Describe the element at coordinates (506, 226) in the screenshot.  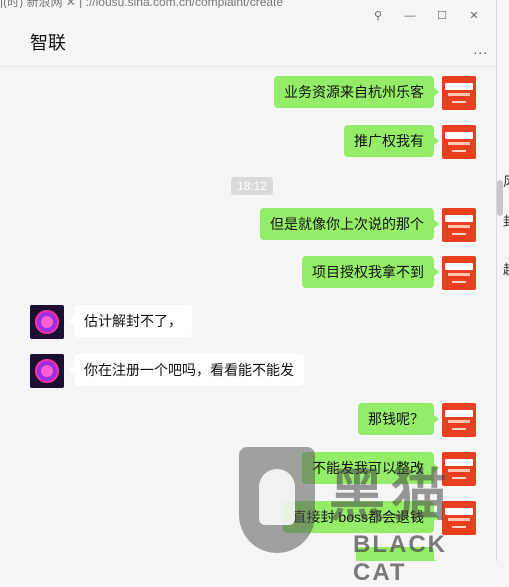
I see `background-window-edge: 风 封 赳` at that location.